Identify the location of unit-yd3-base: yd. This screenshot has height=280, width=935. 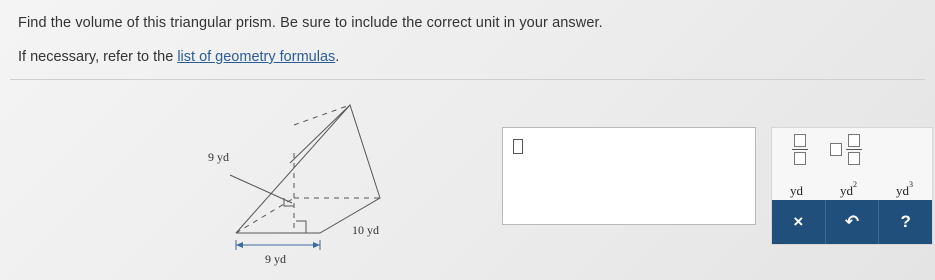
(902, 190).